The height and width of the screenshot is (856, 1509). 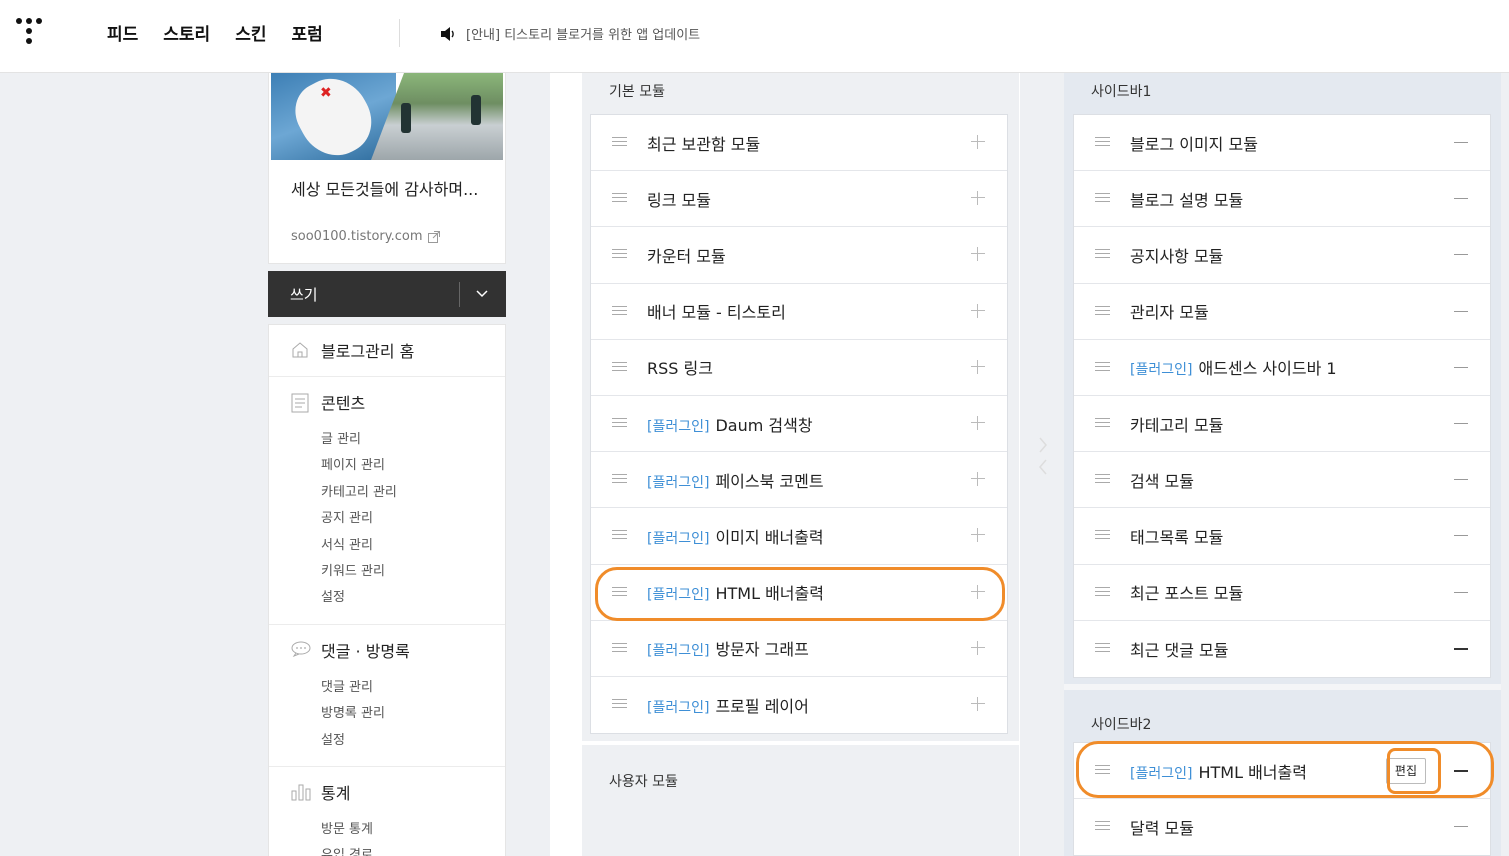 I want to click on module-item: [플러그인] 애드센스 사이드바 1, so click(x=1282, y=368).